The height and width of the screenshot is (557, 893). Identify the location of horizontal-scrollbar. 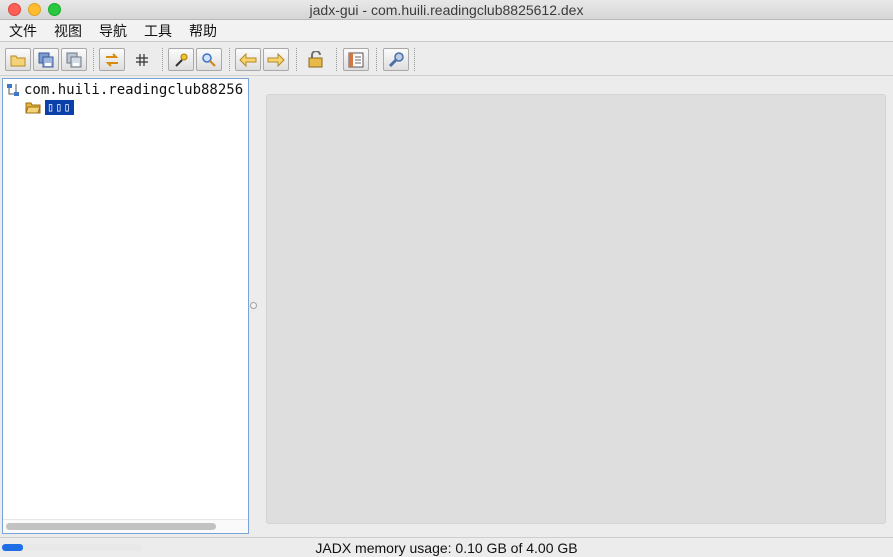
(125, 526).